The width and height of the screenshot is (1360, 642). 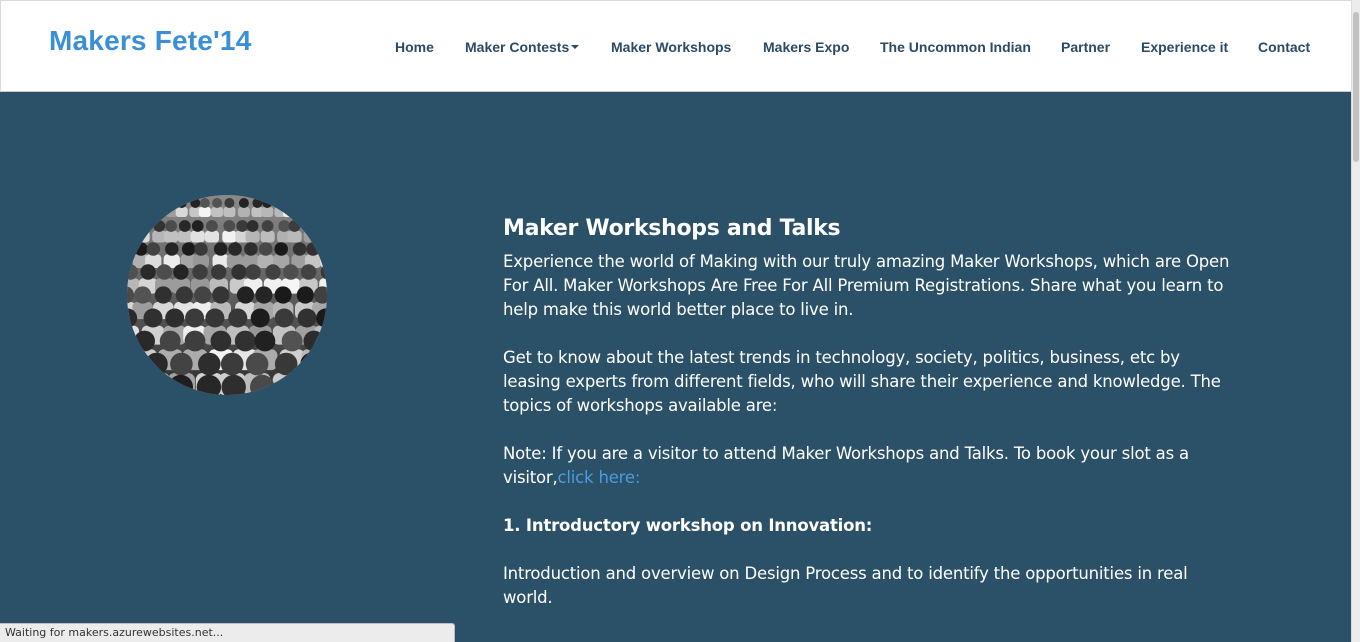 What do you see at coordinates (414, 47) in the screenshot?
I see `nav-home: Home` at bounding box center [414, 47].